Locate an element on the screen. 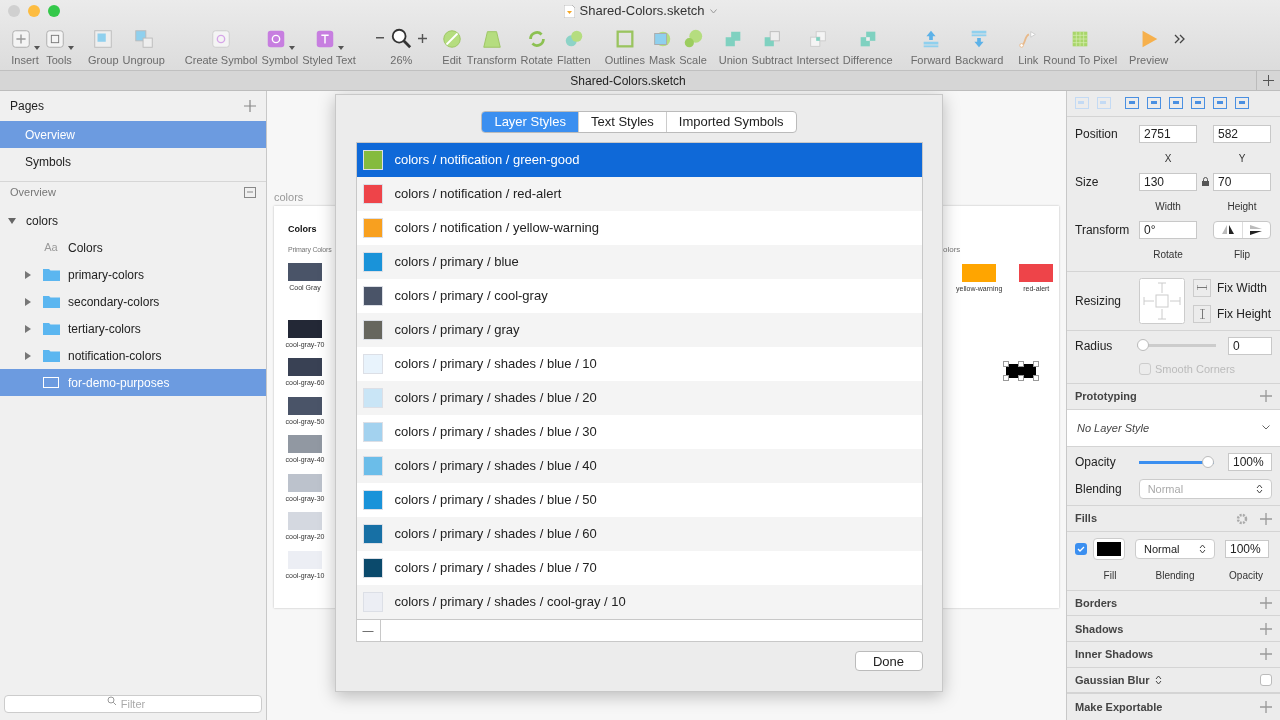 The height and width of the screenshot is (720, 1280). layer-row: primary-colors is located at coordinates (133, 274).